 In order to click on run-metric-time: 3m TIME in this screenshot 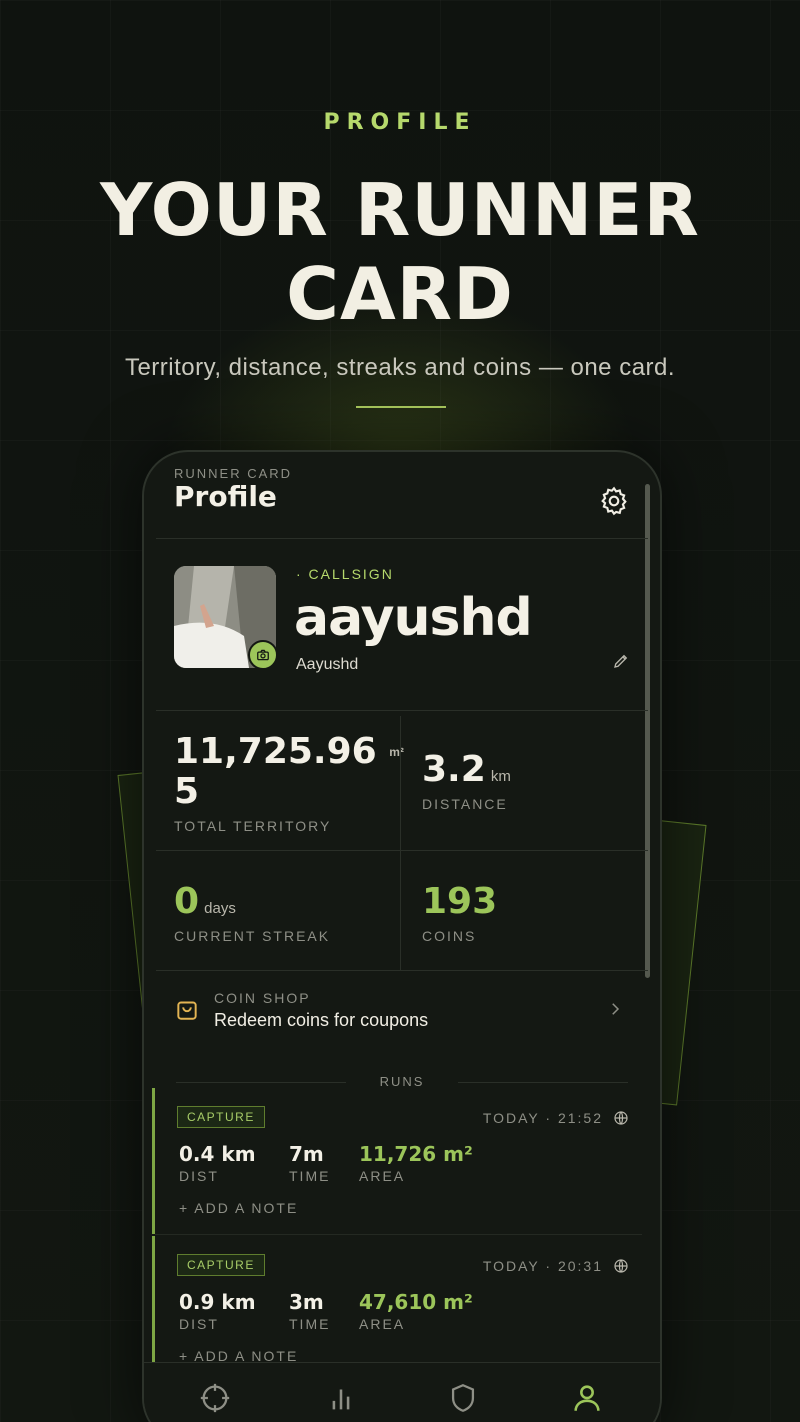, I will do `click(309, 1311)`.